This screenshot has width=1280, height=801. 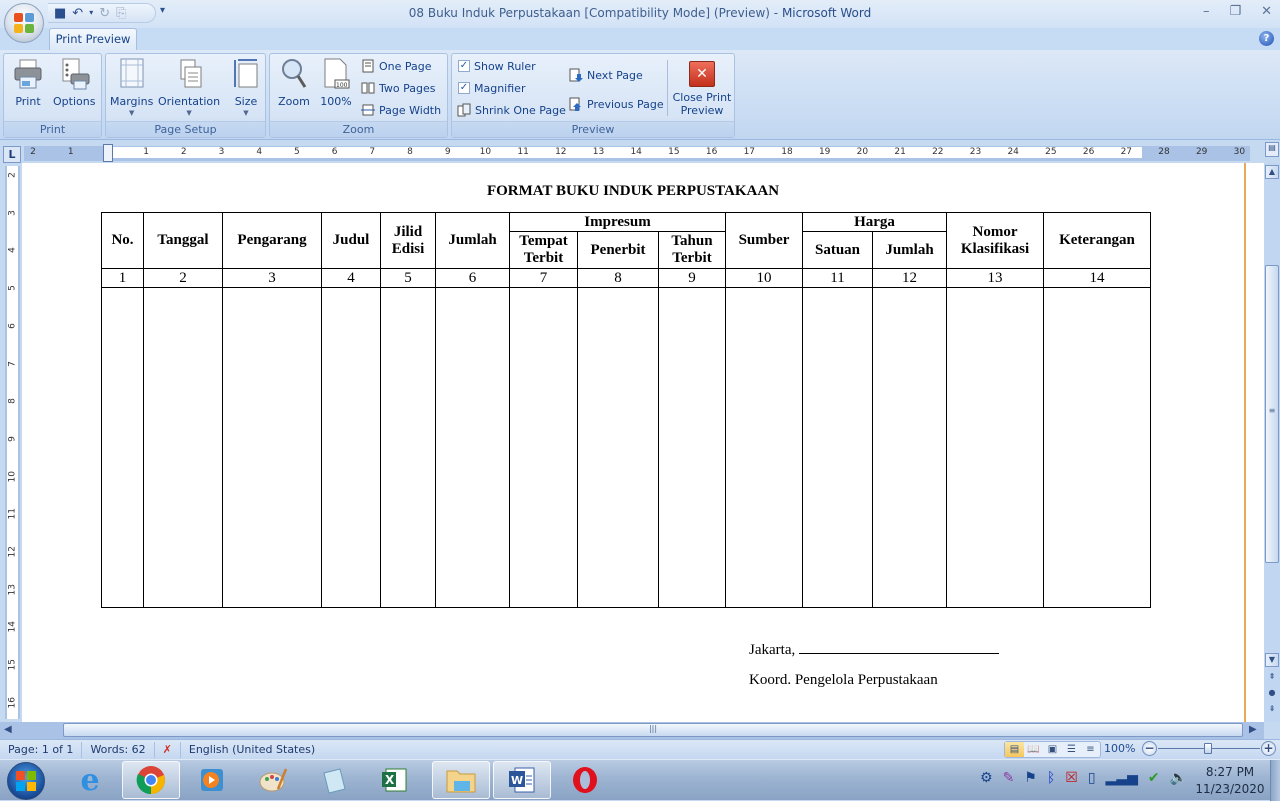 I want to click on size-button: Size ▼, so click(x=246, y=87).